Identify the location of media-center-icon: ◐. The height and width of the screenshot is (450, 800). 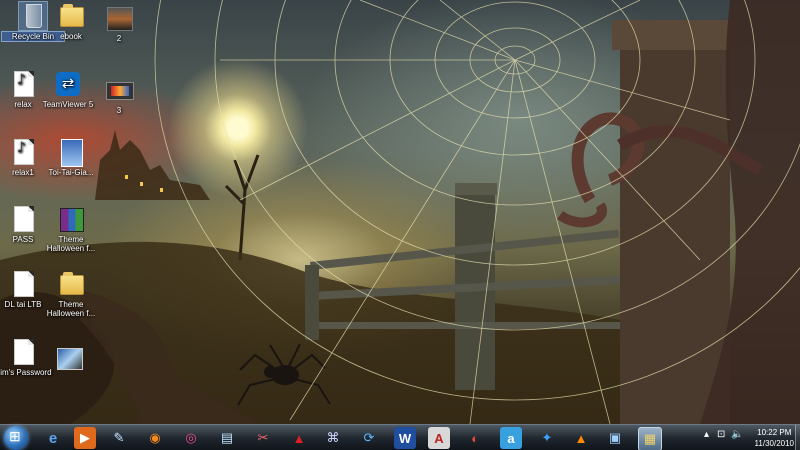
(475, 438).